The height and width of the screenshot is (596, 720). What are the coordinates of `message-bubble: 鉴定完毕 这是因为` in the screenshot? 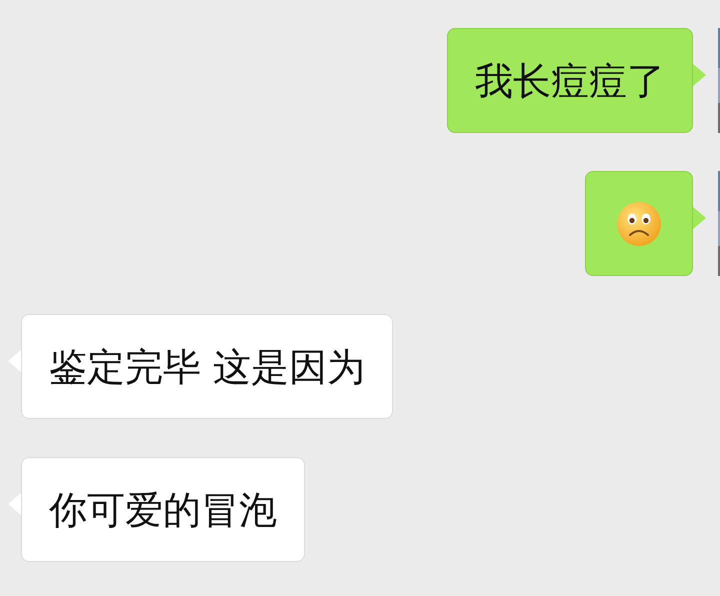 It's located at (207, 366).